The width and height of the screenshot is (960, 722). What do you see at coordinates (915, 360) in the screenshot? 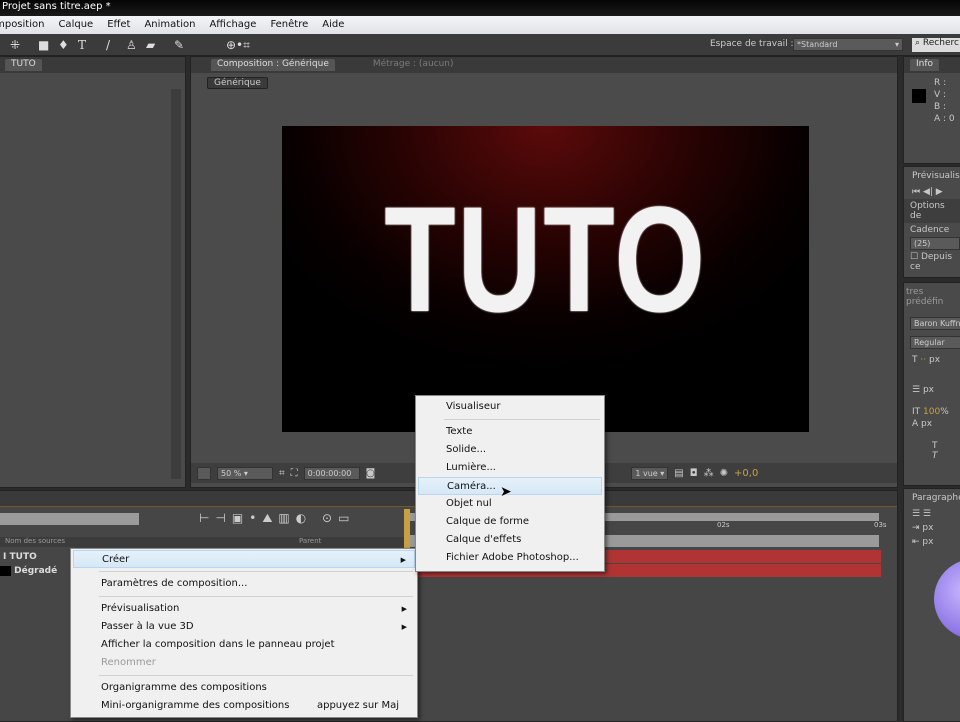
I see `font-size-icon: T` at bounding box center [915, 360].